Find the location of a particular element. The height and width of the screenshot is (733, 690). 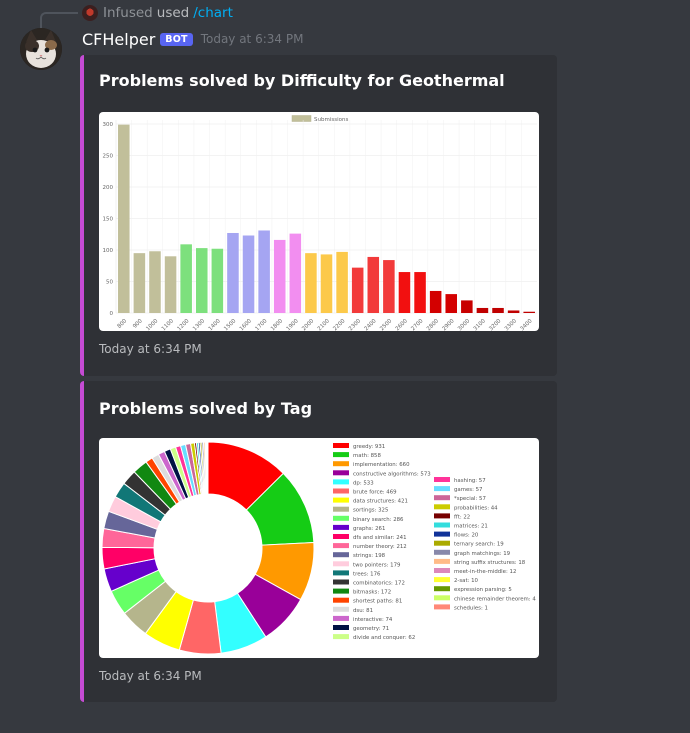

x-tick-label: 800 is located at coordinates (123, 324).